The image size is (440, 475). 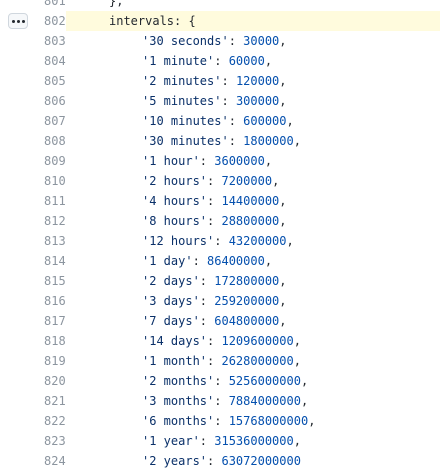 What do you see at coordinates (261, 461) in the screenshot?
I see `code-number-value: 63072000000` at bounding box center [261, 461].